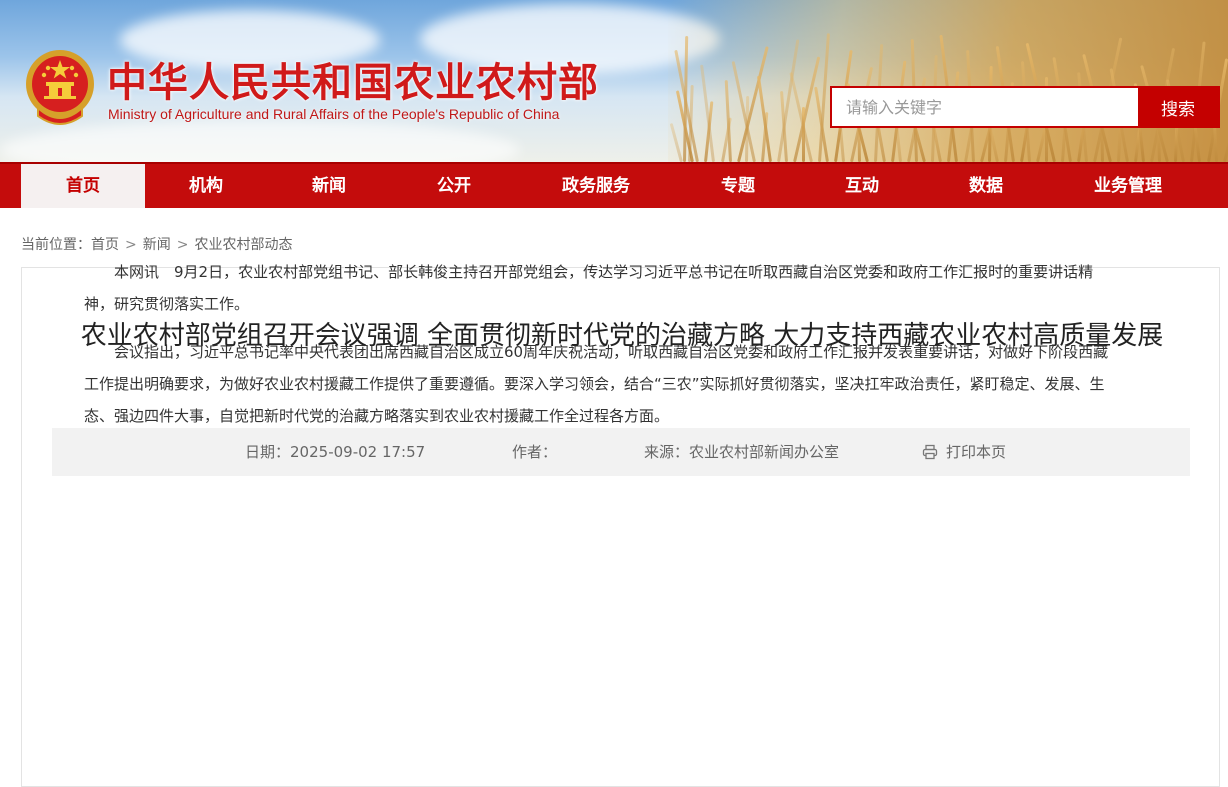  Describe the element at coordinates (60, 87) in the screenshot. I see `national-emblem-icon` at that location.